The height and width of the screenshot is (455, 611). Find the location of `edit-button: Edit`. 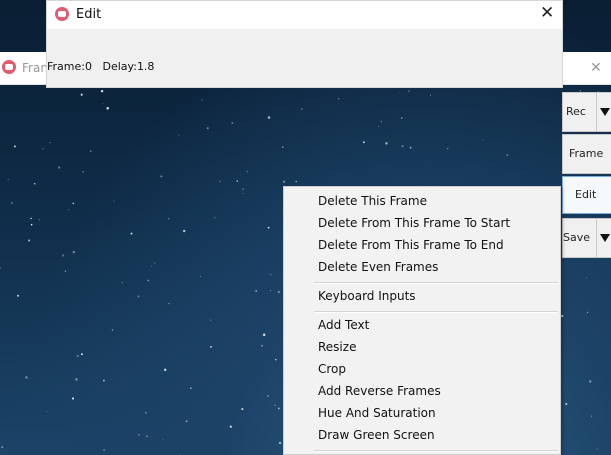

edit-button: Edit is located at coordinates (586, 195).